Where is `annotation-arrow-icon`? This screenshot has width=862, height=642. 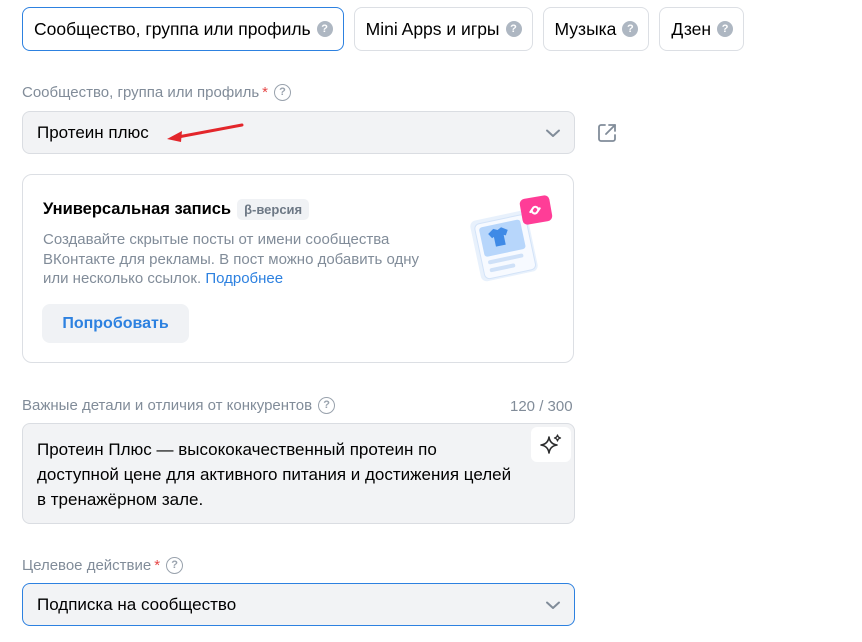 annotation-arrow-icon is located at coordinates (205, 132).